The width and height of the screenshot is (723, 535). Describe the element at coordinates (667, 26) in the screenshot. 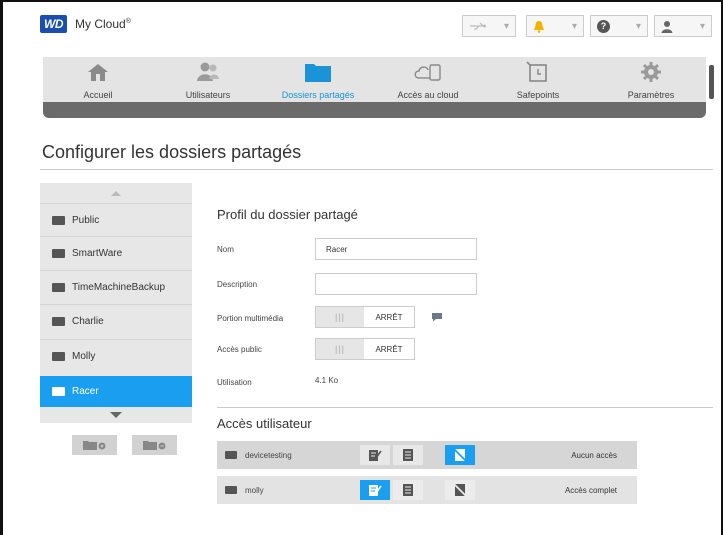

I see `user-icon` at that location.